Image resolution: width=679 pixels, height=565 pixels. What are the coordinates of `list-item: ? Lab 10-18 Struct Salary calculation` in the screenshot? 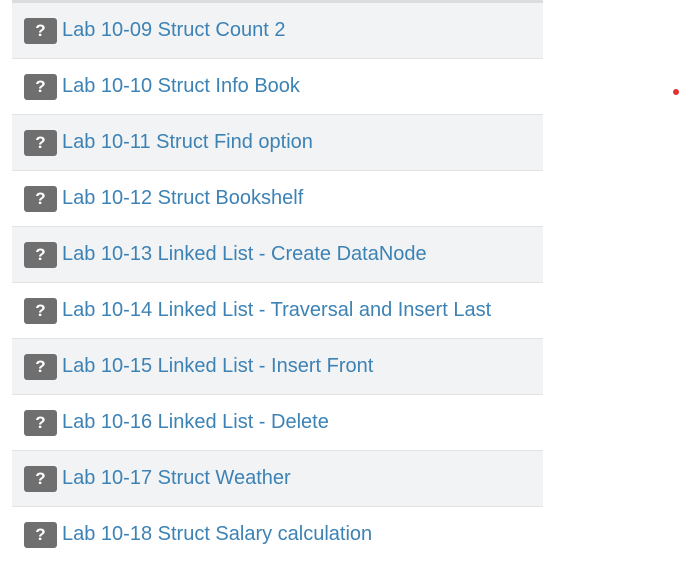 It's located at (277, 534).